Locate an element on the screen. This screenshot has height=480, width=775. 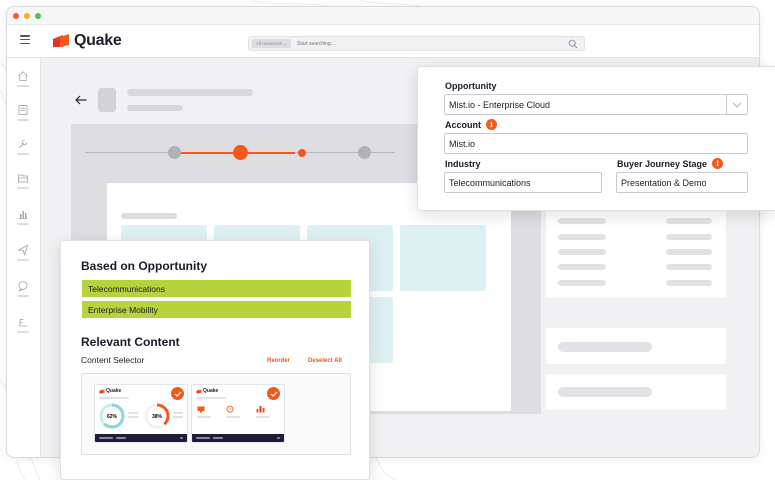
sidebar-item-folders is located at coordinates (23, 183).